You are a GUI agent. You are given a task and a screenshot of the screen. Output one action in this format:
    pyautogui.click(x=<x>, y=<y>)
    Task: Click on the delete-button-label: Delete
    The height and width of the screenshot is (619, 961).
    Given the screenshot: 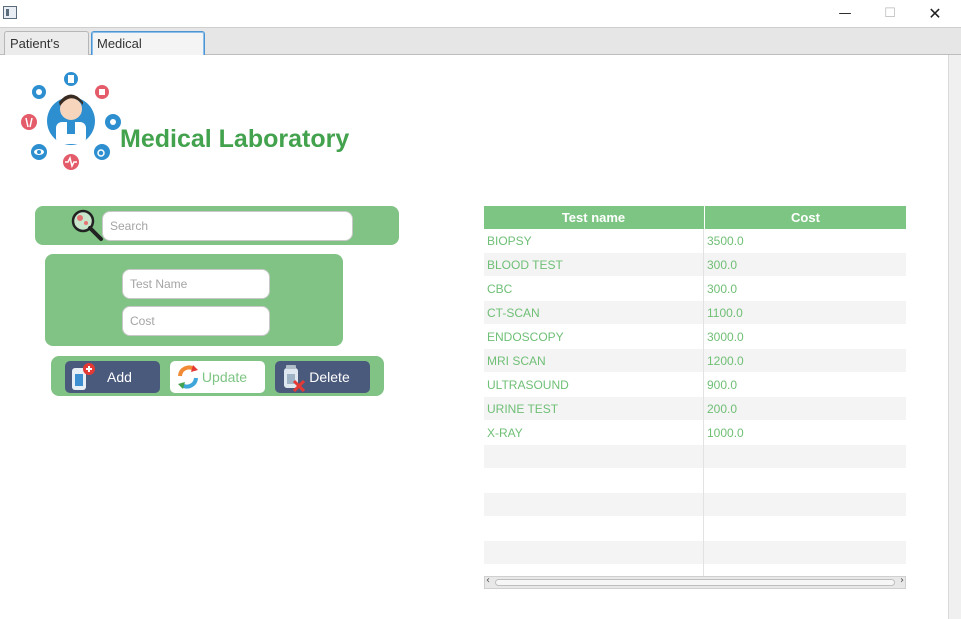 What is the action you would take?
    pyautogui.click(x=329, y=377)
    